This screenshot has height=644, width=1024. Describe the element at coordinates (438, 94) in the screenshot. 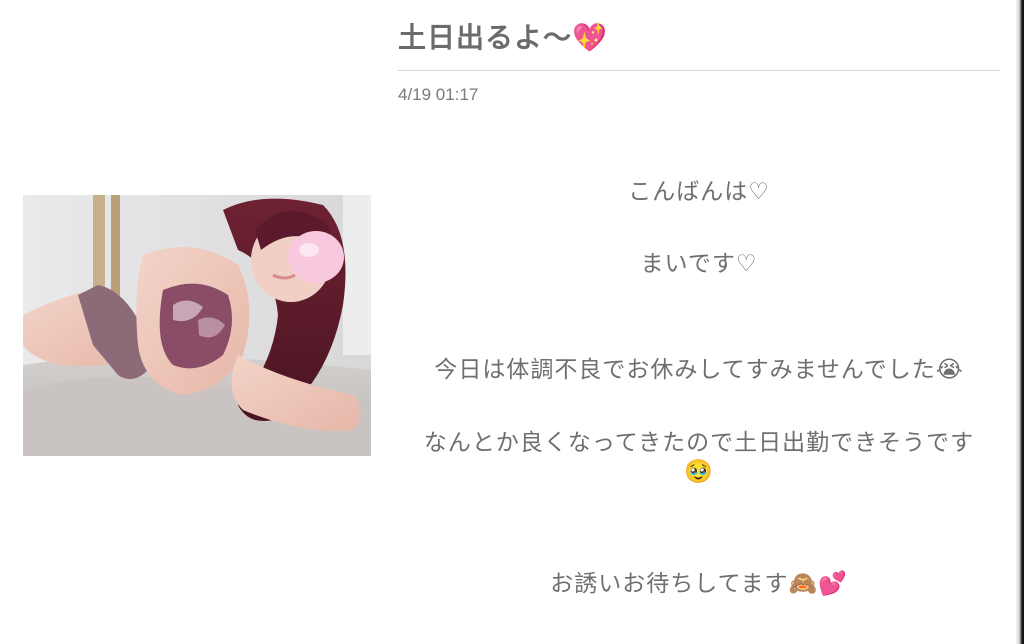

I see `post-date: 4/19 01:17` at that location.